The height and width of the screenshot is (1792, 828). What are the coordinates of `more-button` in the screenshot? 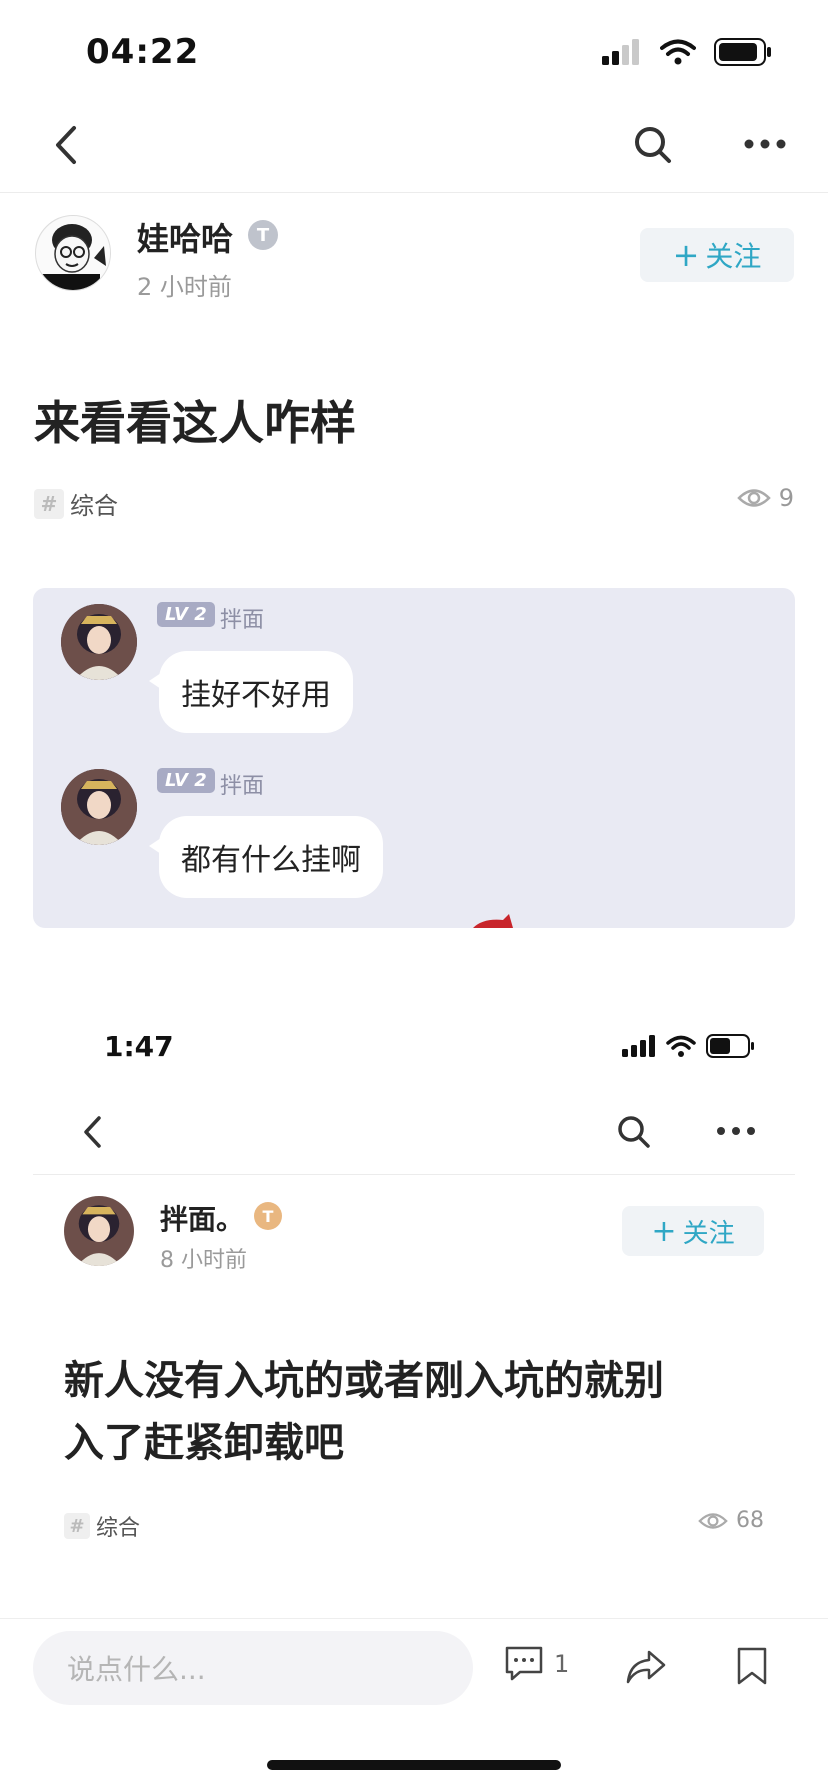 It's located at (765, 144).